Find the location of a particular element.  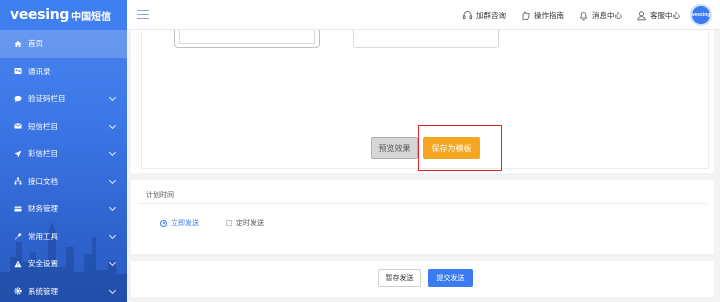

header-link-guide: 操作指南 is located at coordinates (542, 15).